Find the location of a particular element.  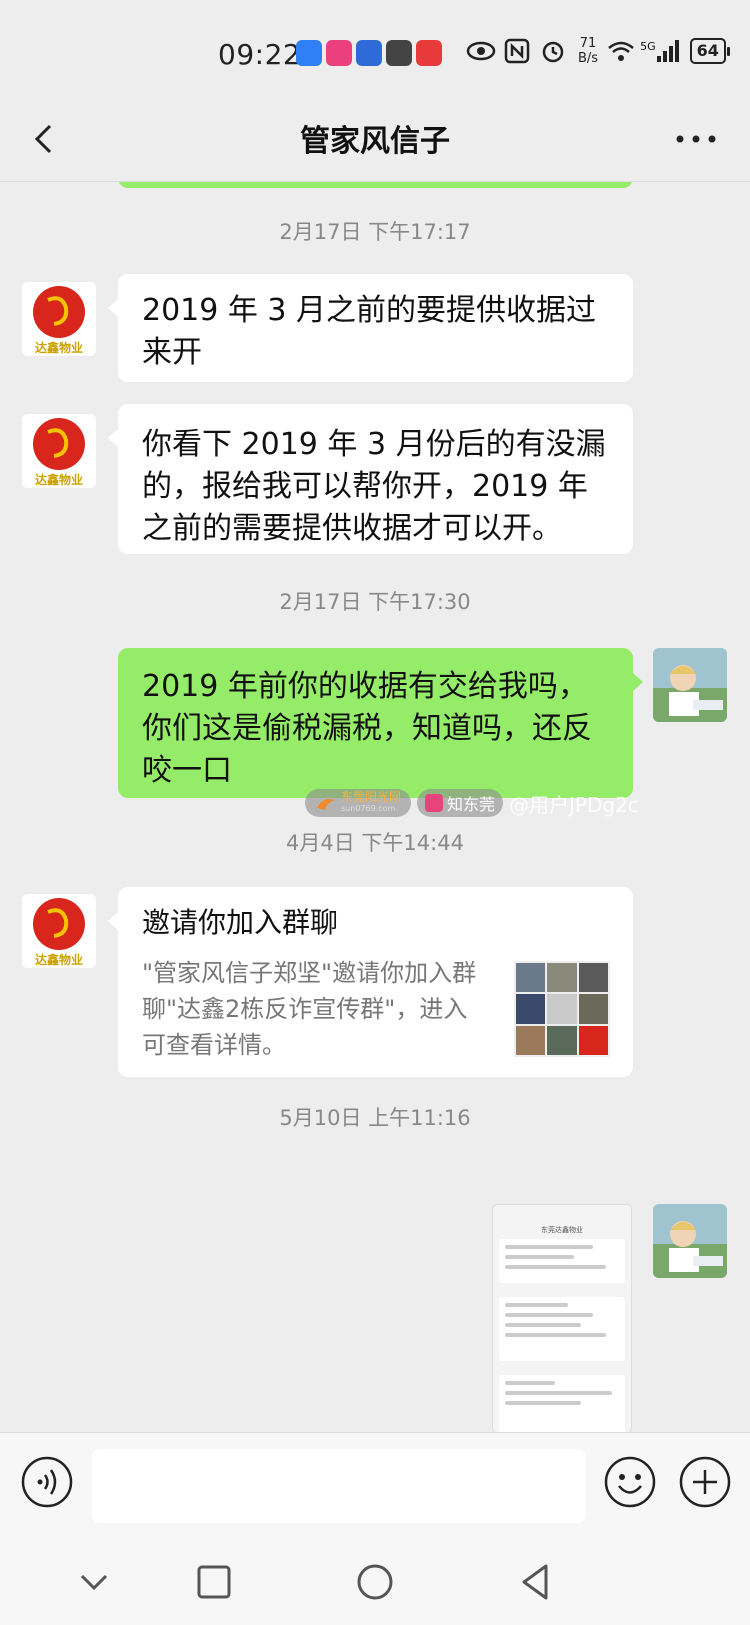

watermark: 东莞阳光网 sun0769.com 知东莞 @用户JPDg2c is located at coordinates (472, 803).